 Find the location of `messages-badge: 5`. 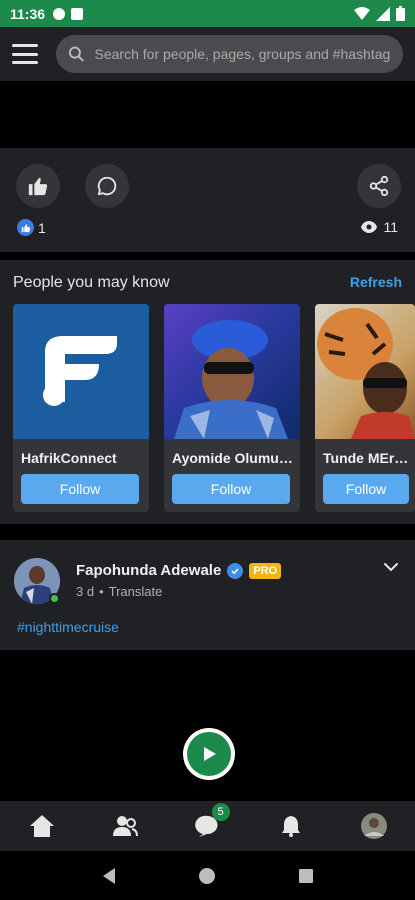

messages-badge: 5 is located at coordinates (220, 812).